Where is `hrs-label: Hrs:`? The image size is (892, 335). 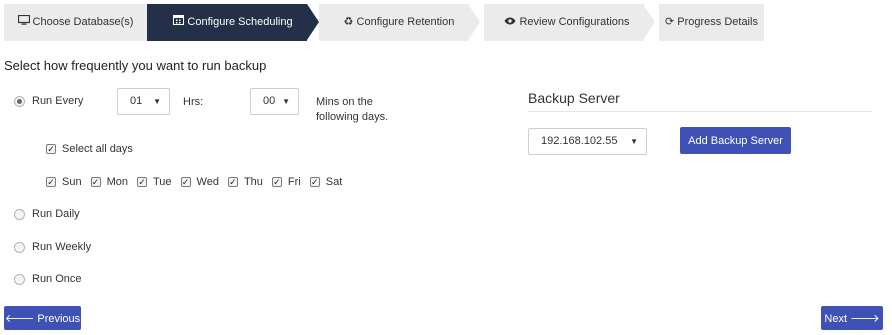 hrs-label: Hrs: is located at coordinates (193, 102).